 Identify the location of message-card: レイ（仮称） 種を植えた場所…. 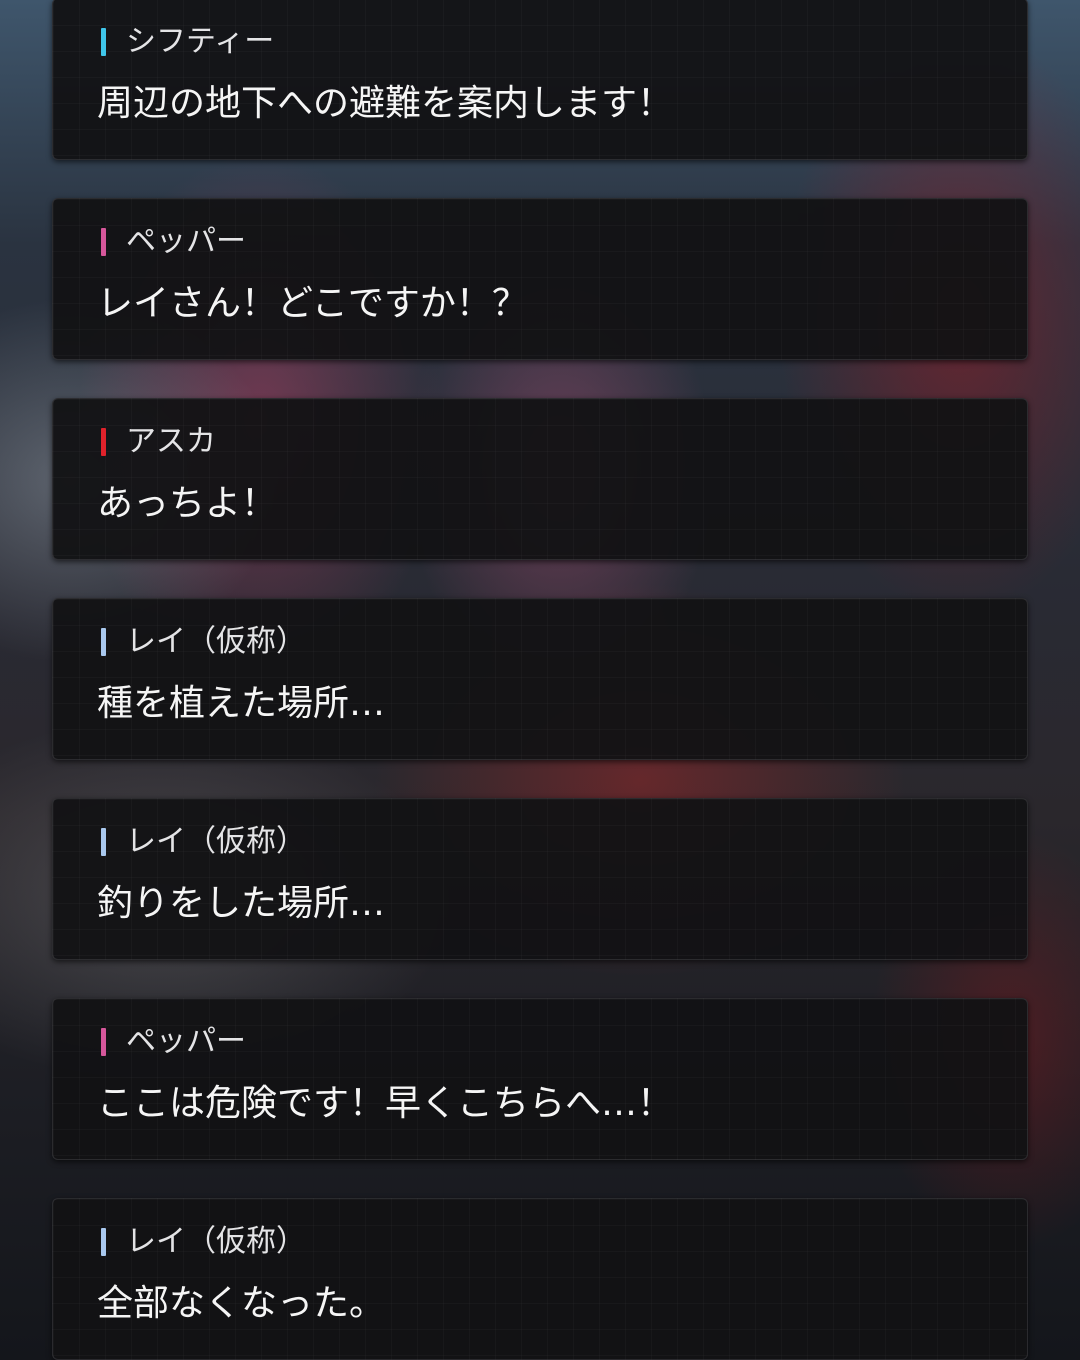
(540, 679).